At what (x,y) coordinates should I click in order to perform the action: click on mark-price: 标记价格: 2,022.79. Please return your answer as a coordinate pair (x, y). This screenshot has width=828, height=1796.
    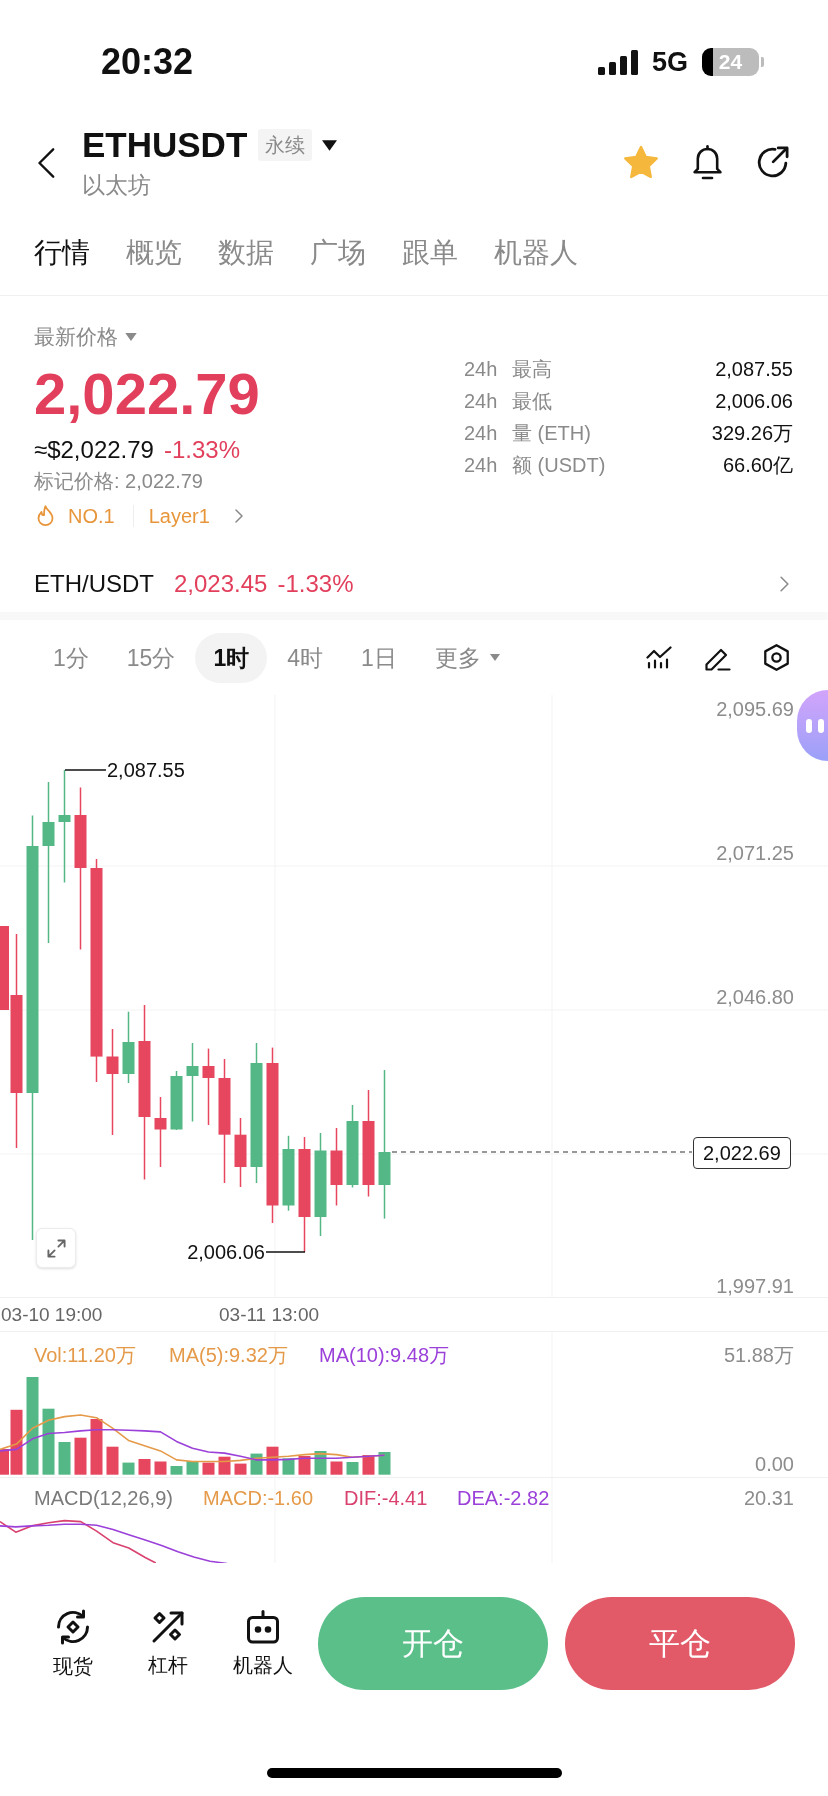
    Looking at the image, I should click on (118, 481).